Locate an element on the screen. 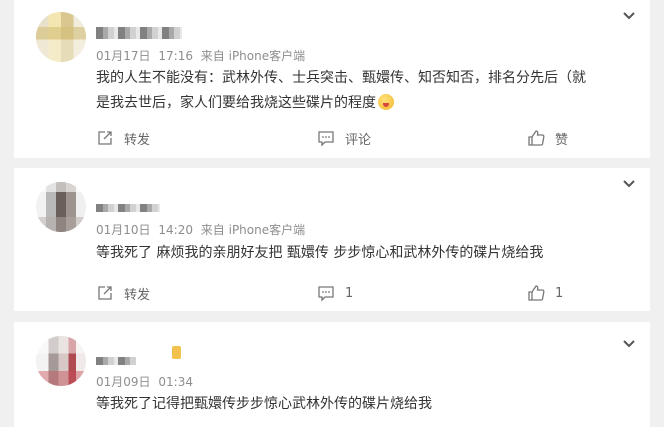  like-button: 1 is located at coordinates (545, 293).